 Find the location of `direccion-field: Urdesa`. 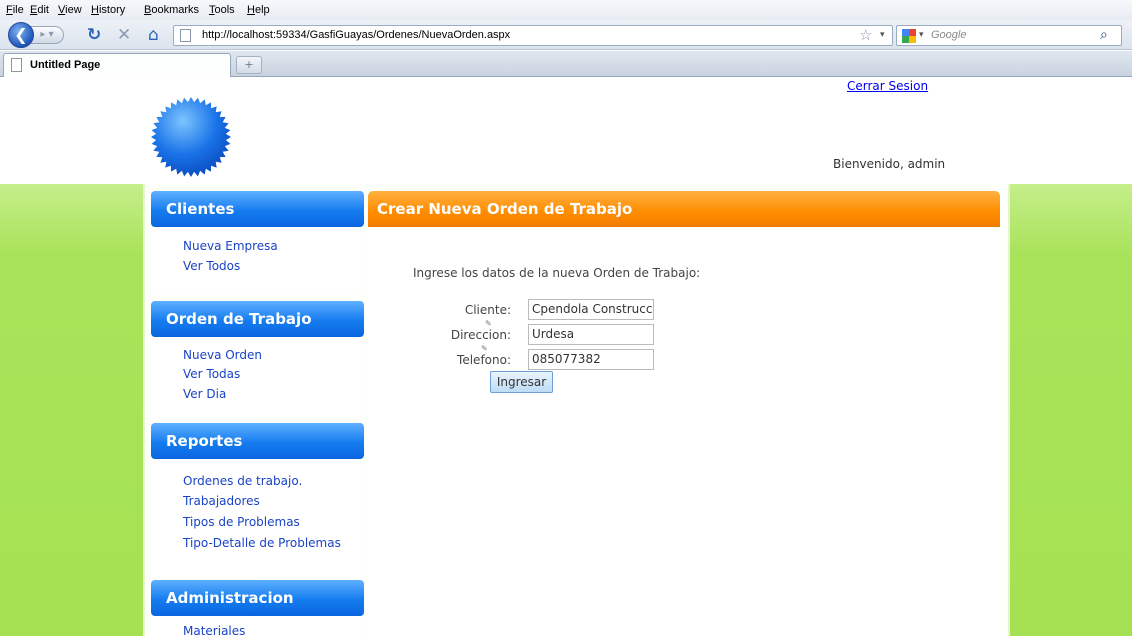

direccion-field: Urdesa is located at coordinates (591, 334).